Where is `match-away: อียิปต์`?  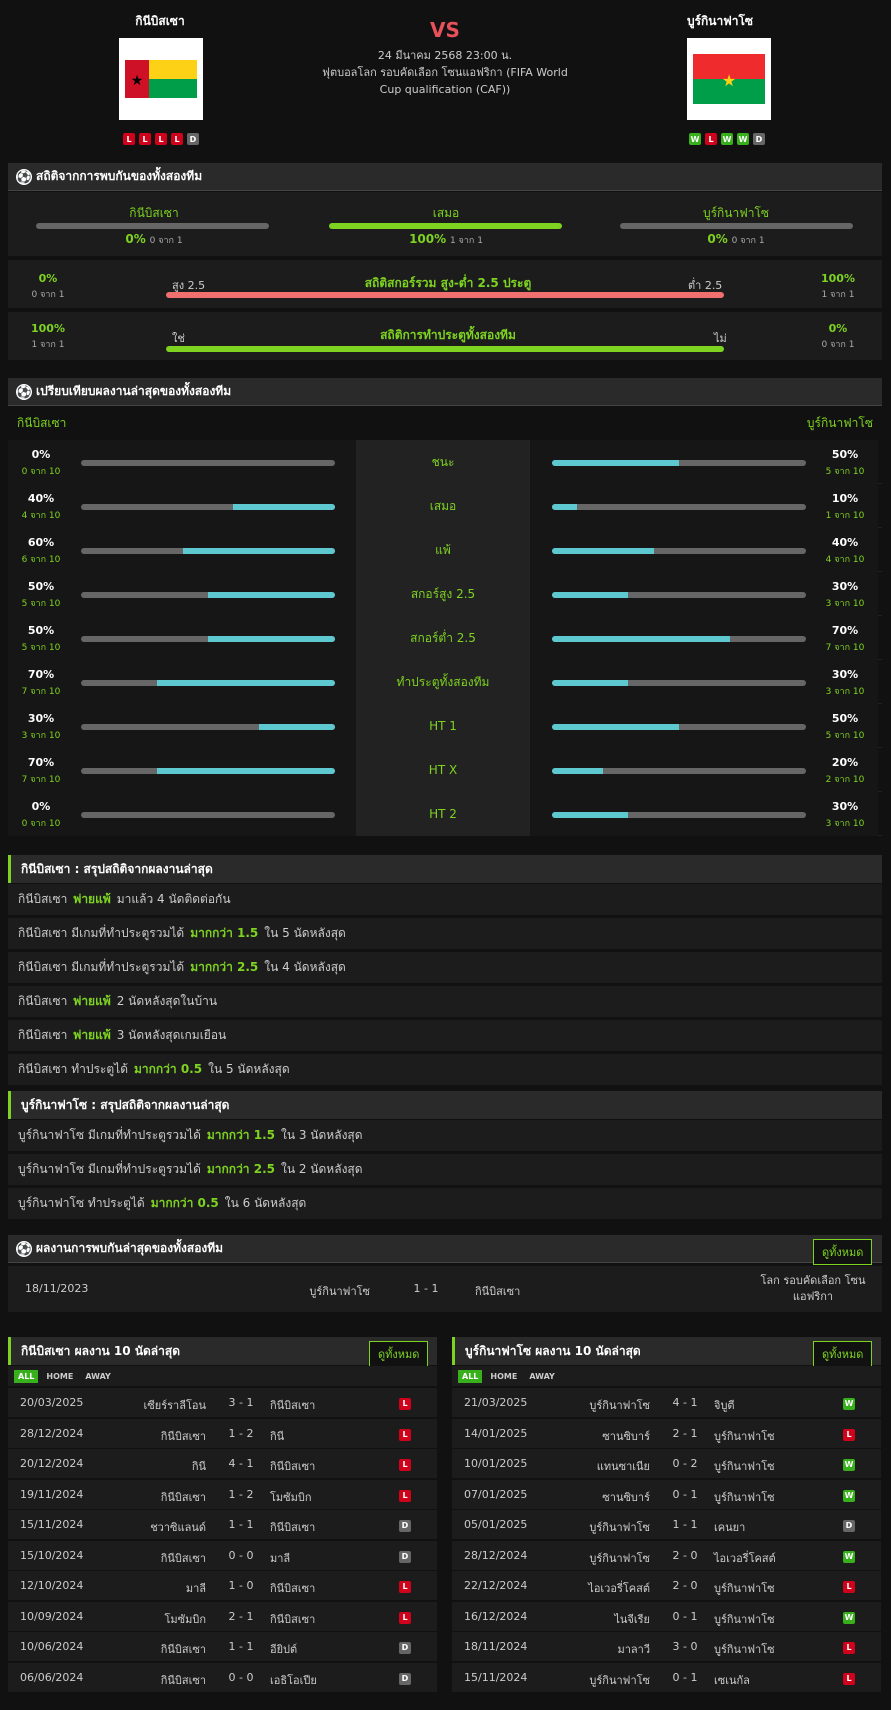
match-away: อียิปต์ is located at coordinates (284, 1649).